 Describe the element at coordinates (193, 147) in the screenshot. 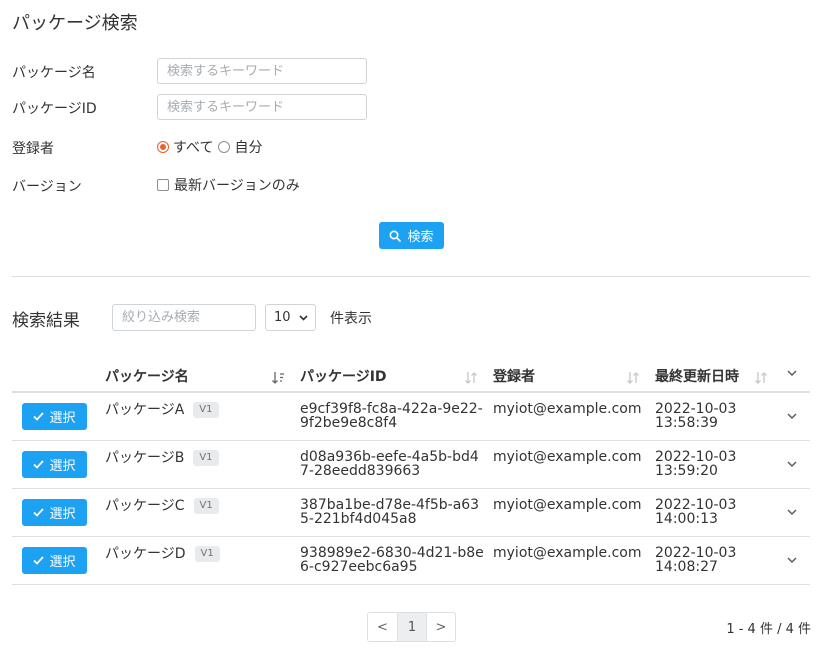

I see `radio-all-label: すべて` at that location.